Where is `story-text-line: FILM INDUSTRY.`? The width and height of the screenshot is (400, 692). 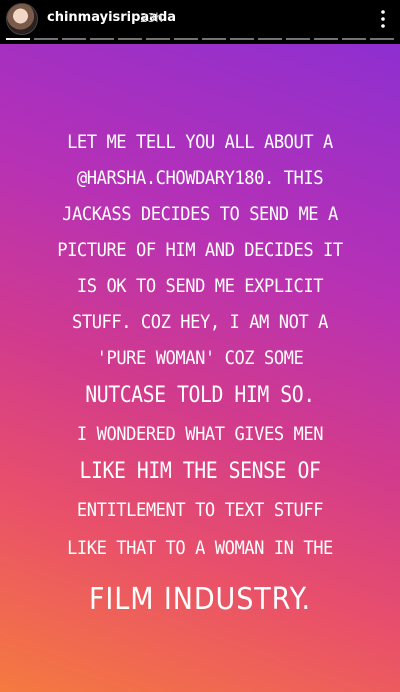 story-text-line: FILM INDUSTRY. is located at coordinates (199, 599).